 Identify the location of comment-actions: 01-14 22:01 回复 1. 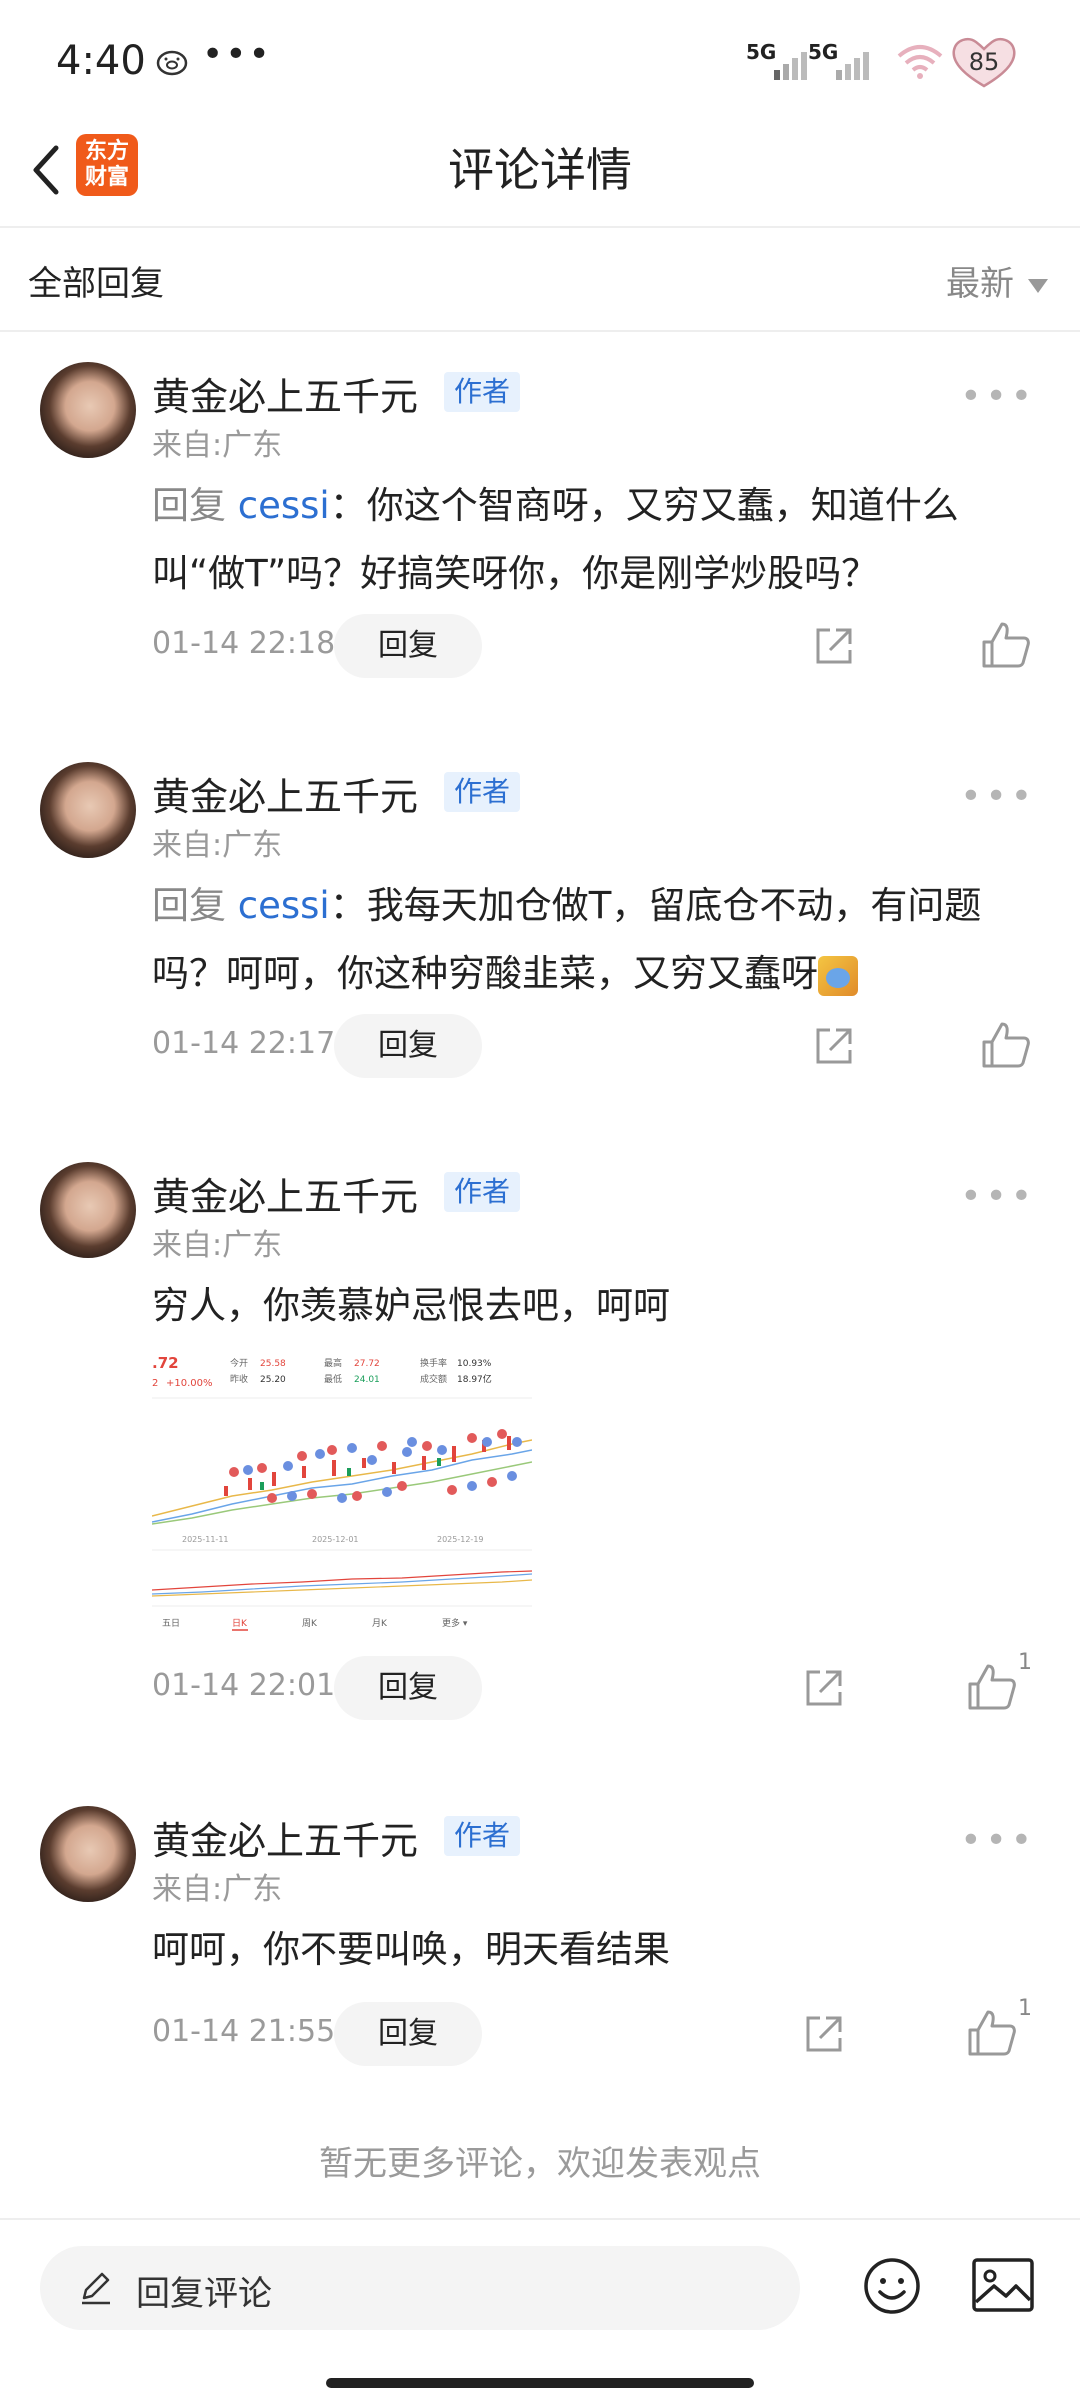
(597, 1686).